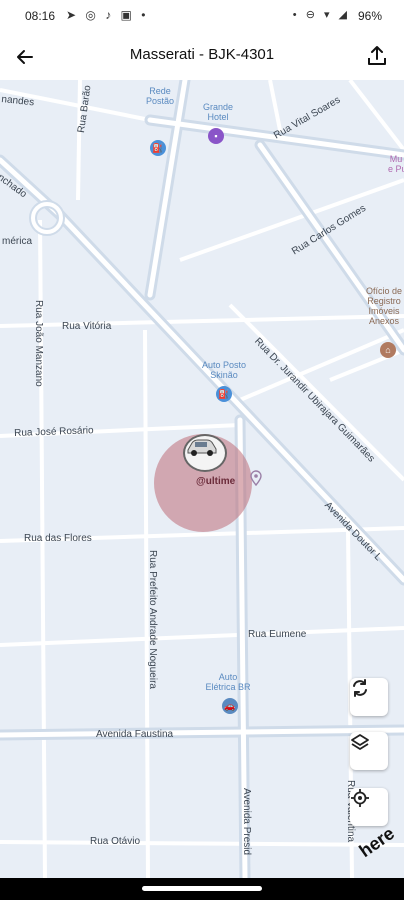  Describe the element at coordinates (216, 481) in the screenshot. I see `vehicle-label: @ultime` at that location.